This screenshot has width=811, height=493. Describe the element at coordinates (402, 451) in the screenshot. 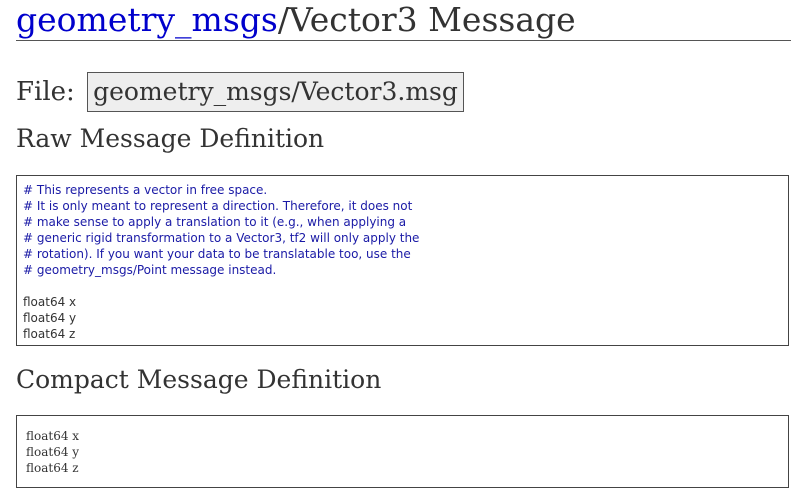

I see `compact-definition-box: float64 x float64 y float64 z` at that location.